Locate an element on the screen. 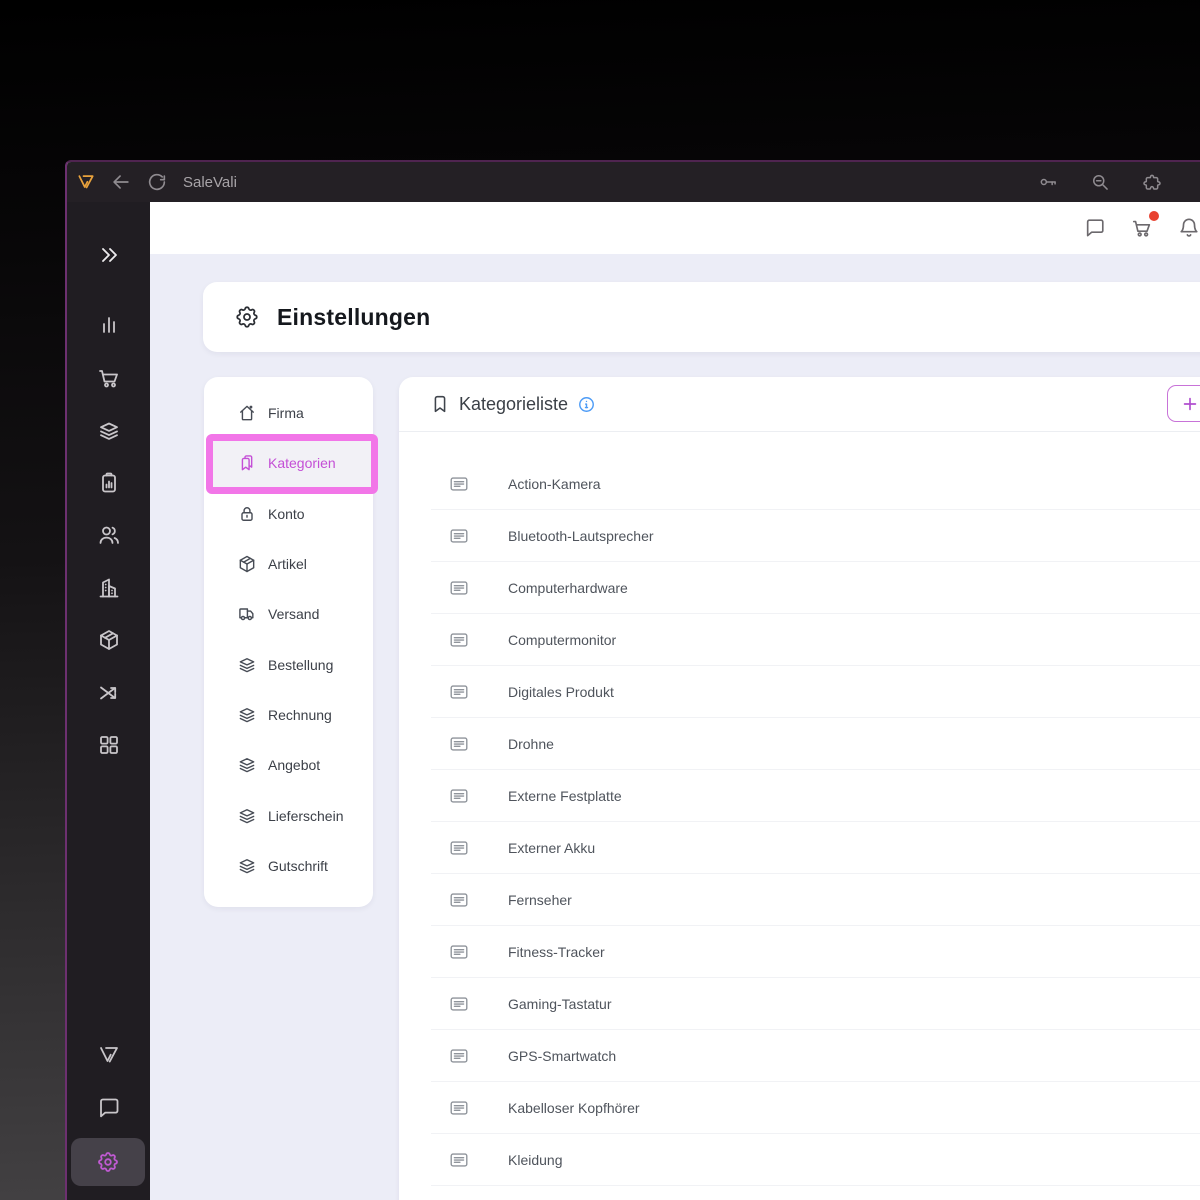 The image size is (1200, 1200). category-row: GPS-Smartwatch is located at coordinates (815, 1056).